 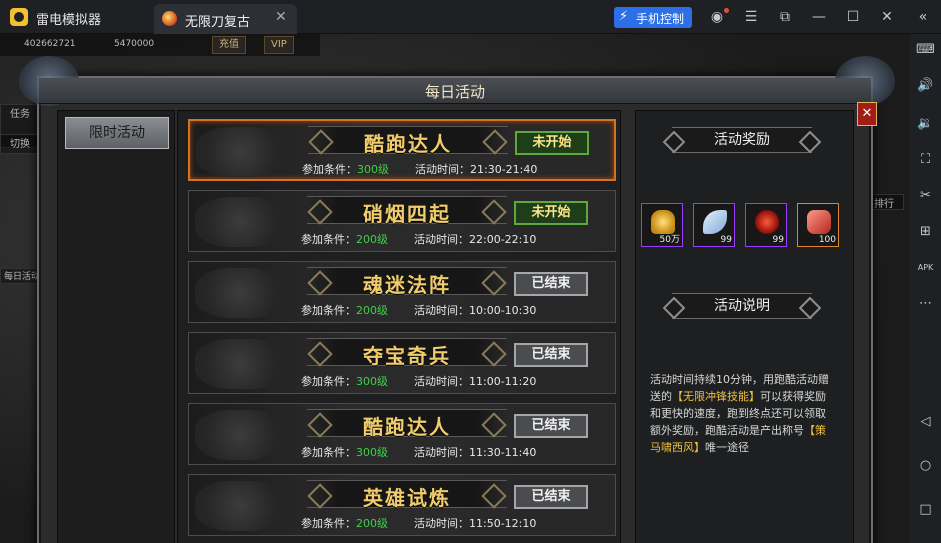 I want to click on currency-bar: 402662721 5470000 充值 VIP, so click(x=160, y=45).